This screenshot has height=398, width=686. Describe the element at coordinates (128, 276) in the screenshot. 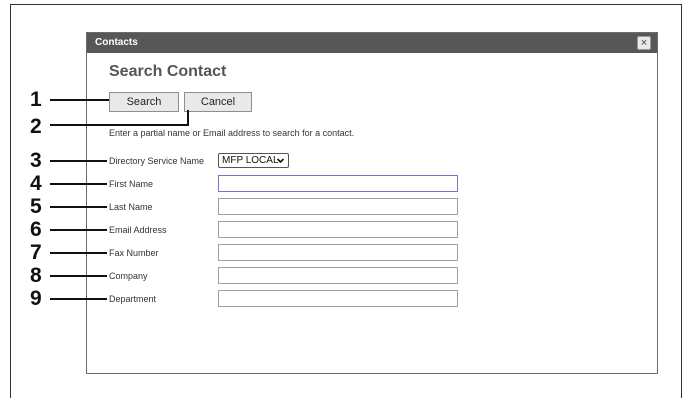

I see `company-label: Company` at that location.